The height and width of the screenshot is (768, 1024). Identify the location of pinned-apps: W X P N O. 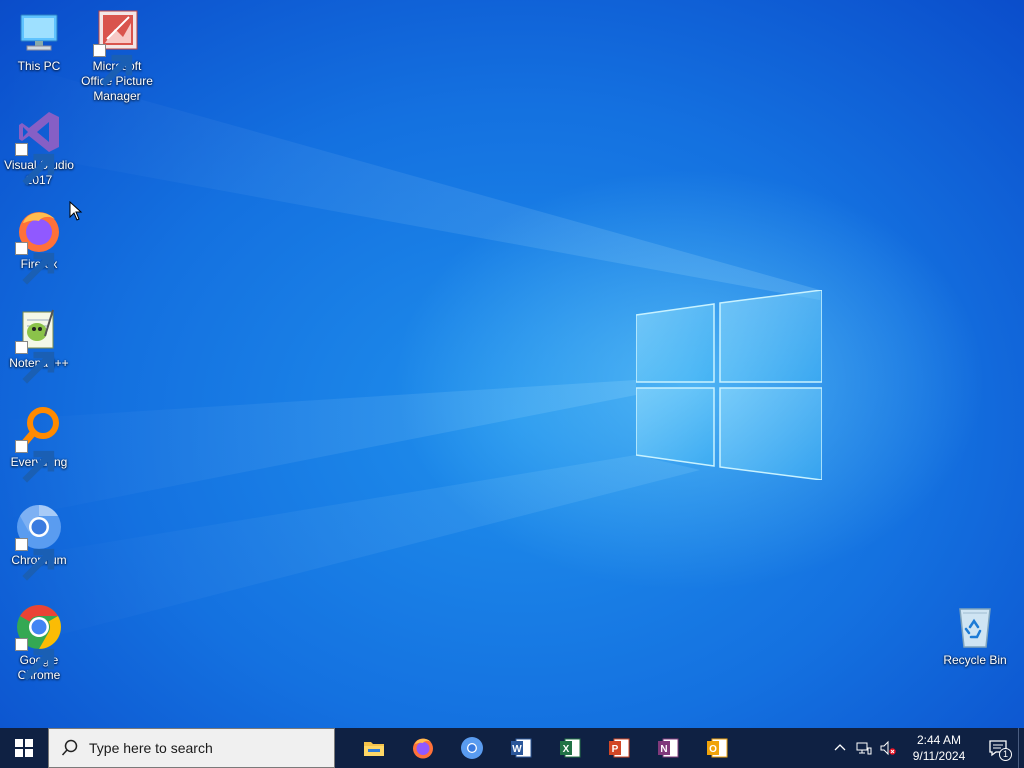
(545, 748).